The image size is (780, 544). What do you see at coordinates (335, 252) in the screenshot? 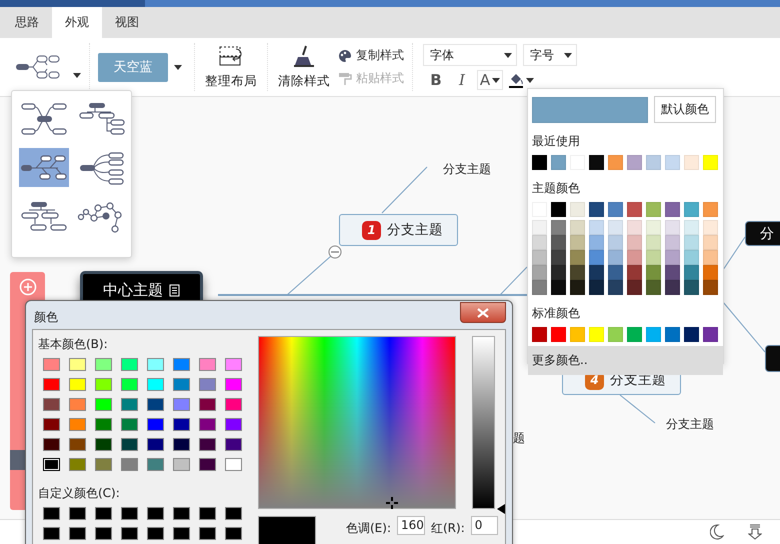
I see `collapse-button` at bounding box center [335, 252].